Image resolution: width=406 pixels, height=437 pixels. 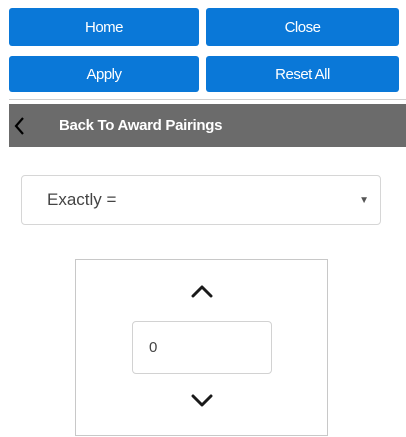 What do you see at coordinates (302, 27) in the screenshot?
I see `close-button: Close` at bounding box center [302, 27].